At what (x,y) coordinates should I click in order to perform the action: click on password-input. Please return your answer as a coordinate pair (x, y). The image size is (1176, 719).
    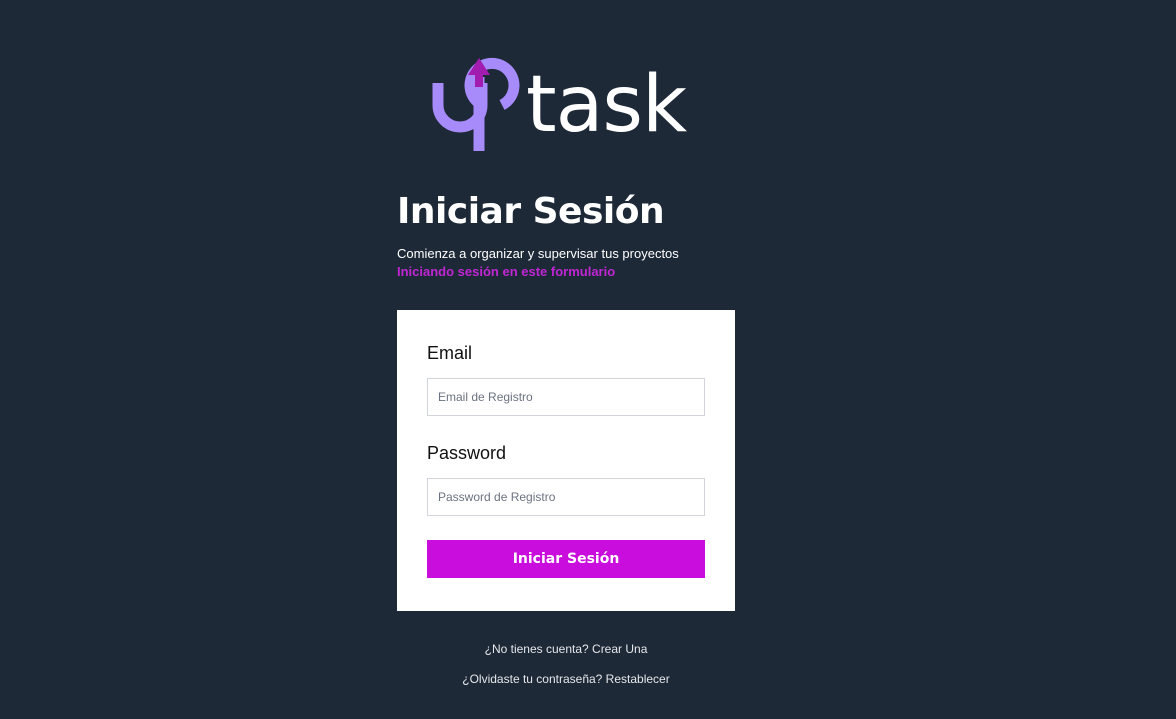
    Looking at the image, I should click on (566, 497).